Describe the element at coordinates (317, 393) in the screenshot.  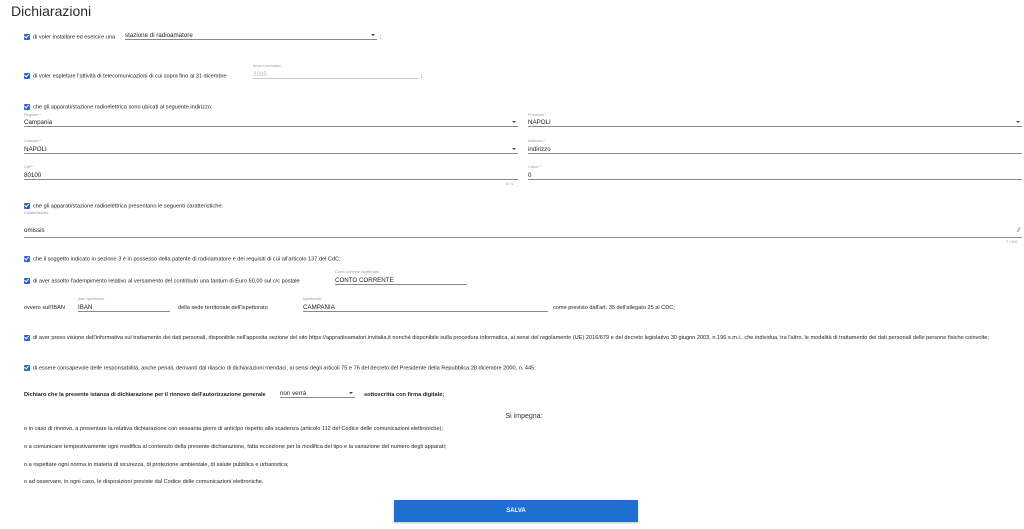
I see `signature-select: non verrà` at that location.